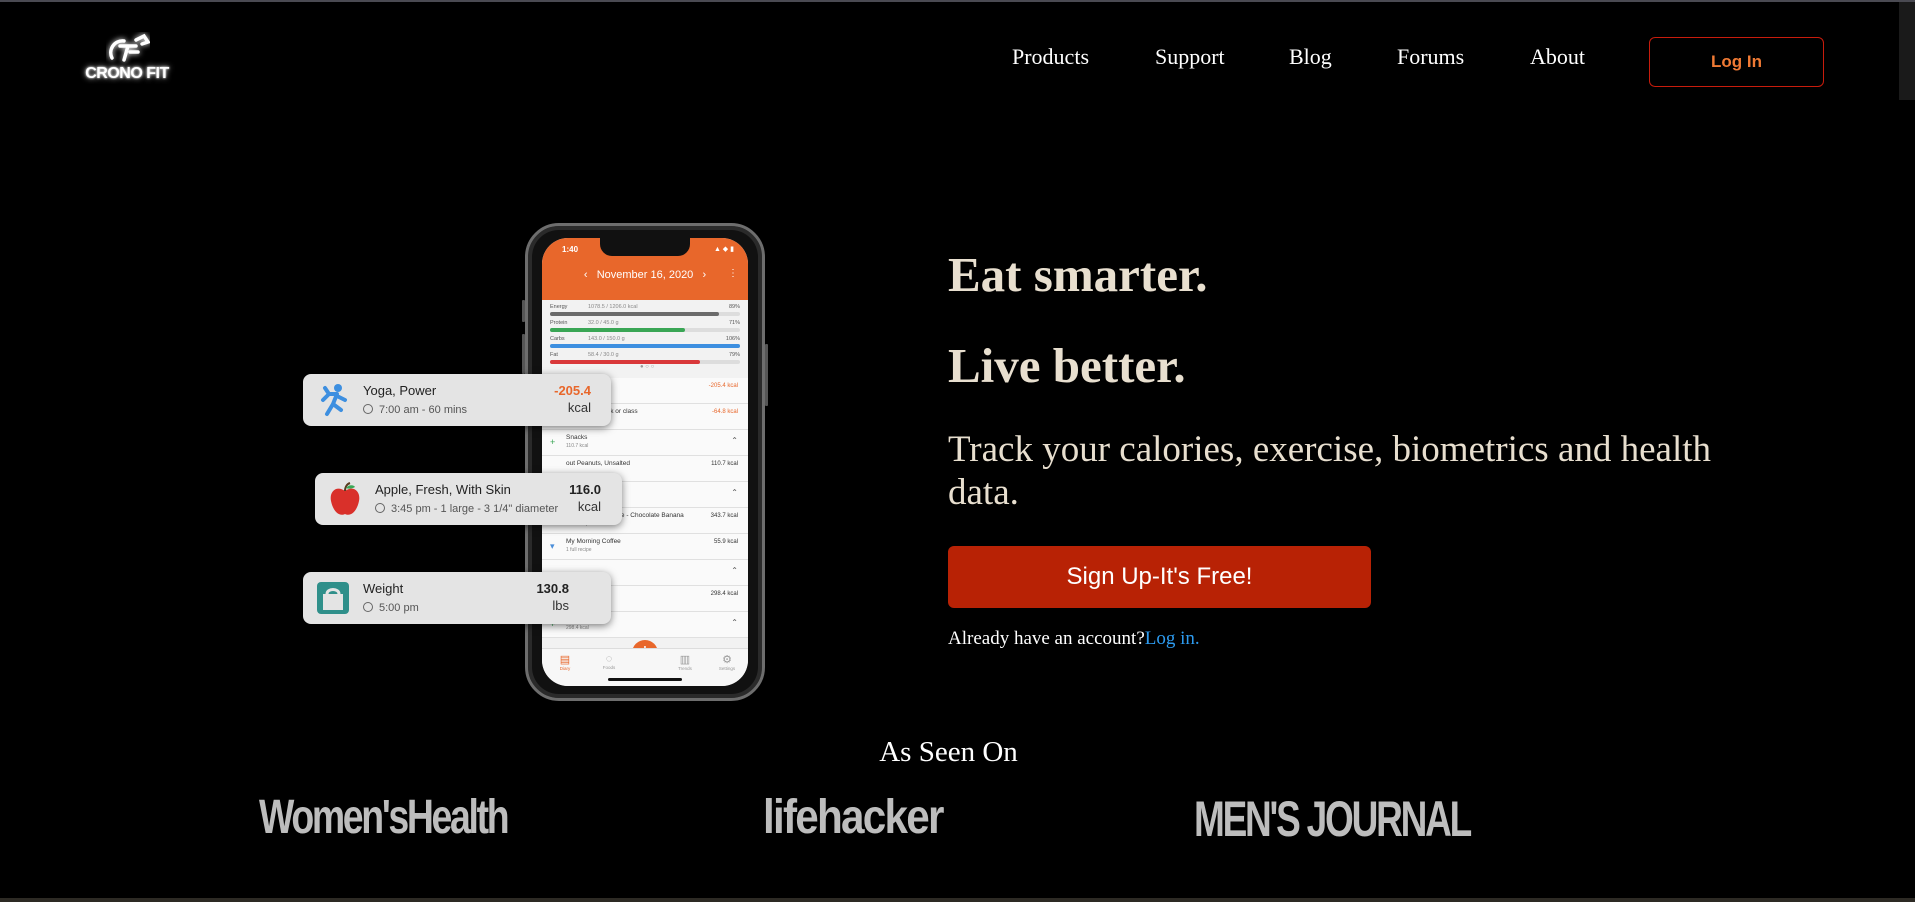 The image size is (1915, 902). What do you see at coordinates (645, 547) in the screenshot?
I see `diary-row: ▾ My Morning Coffee 1 full recipe 55.9 kcal` at bounding box center [645, 547].